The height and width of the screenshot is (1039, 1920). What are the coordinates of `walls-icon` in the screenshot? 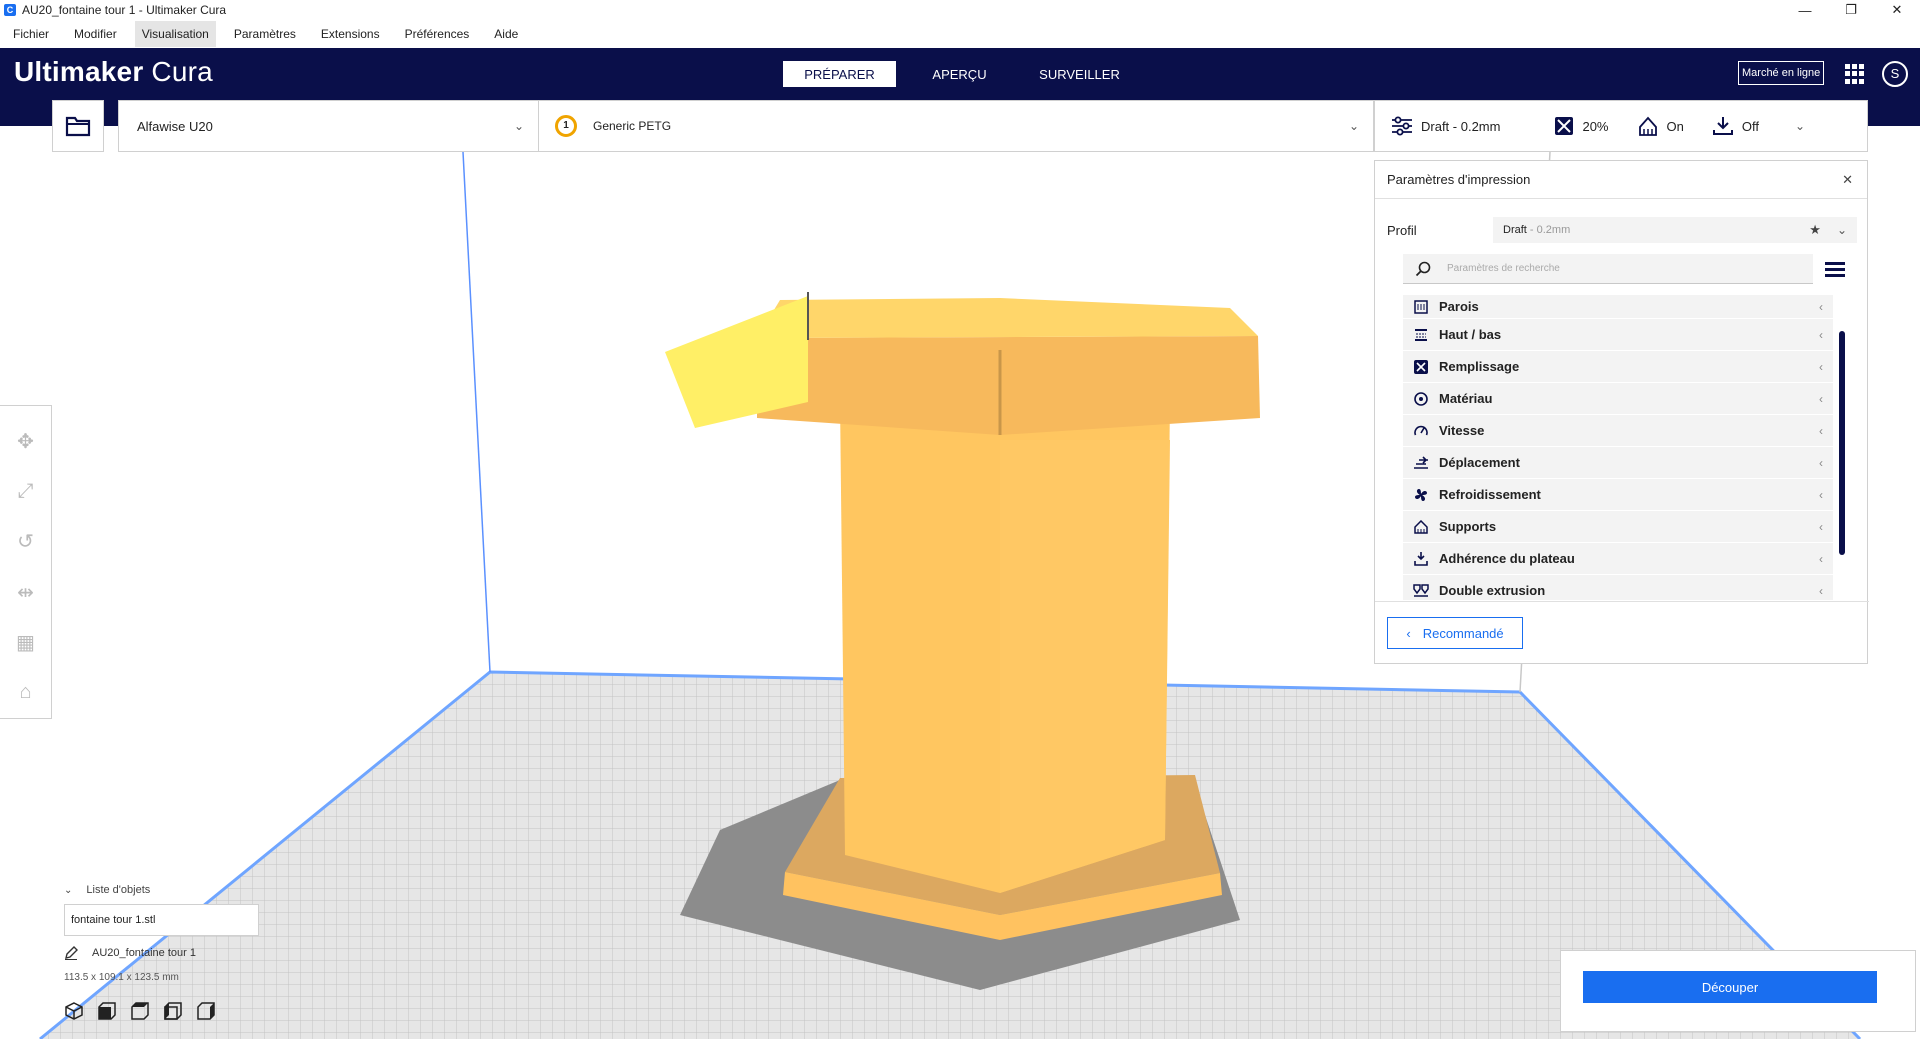 It's located at (1421, 307).